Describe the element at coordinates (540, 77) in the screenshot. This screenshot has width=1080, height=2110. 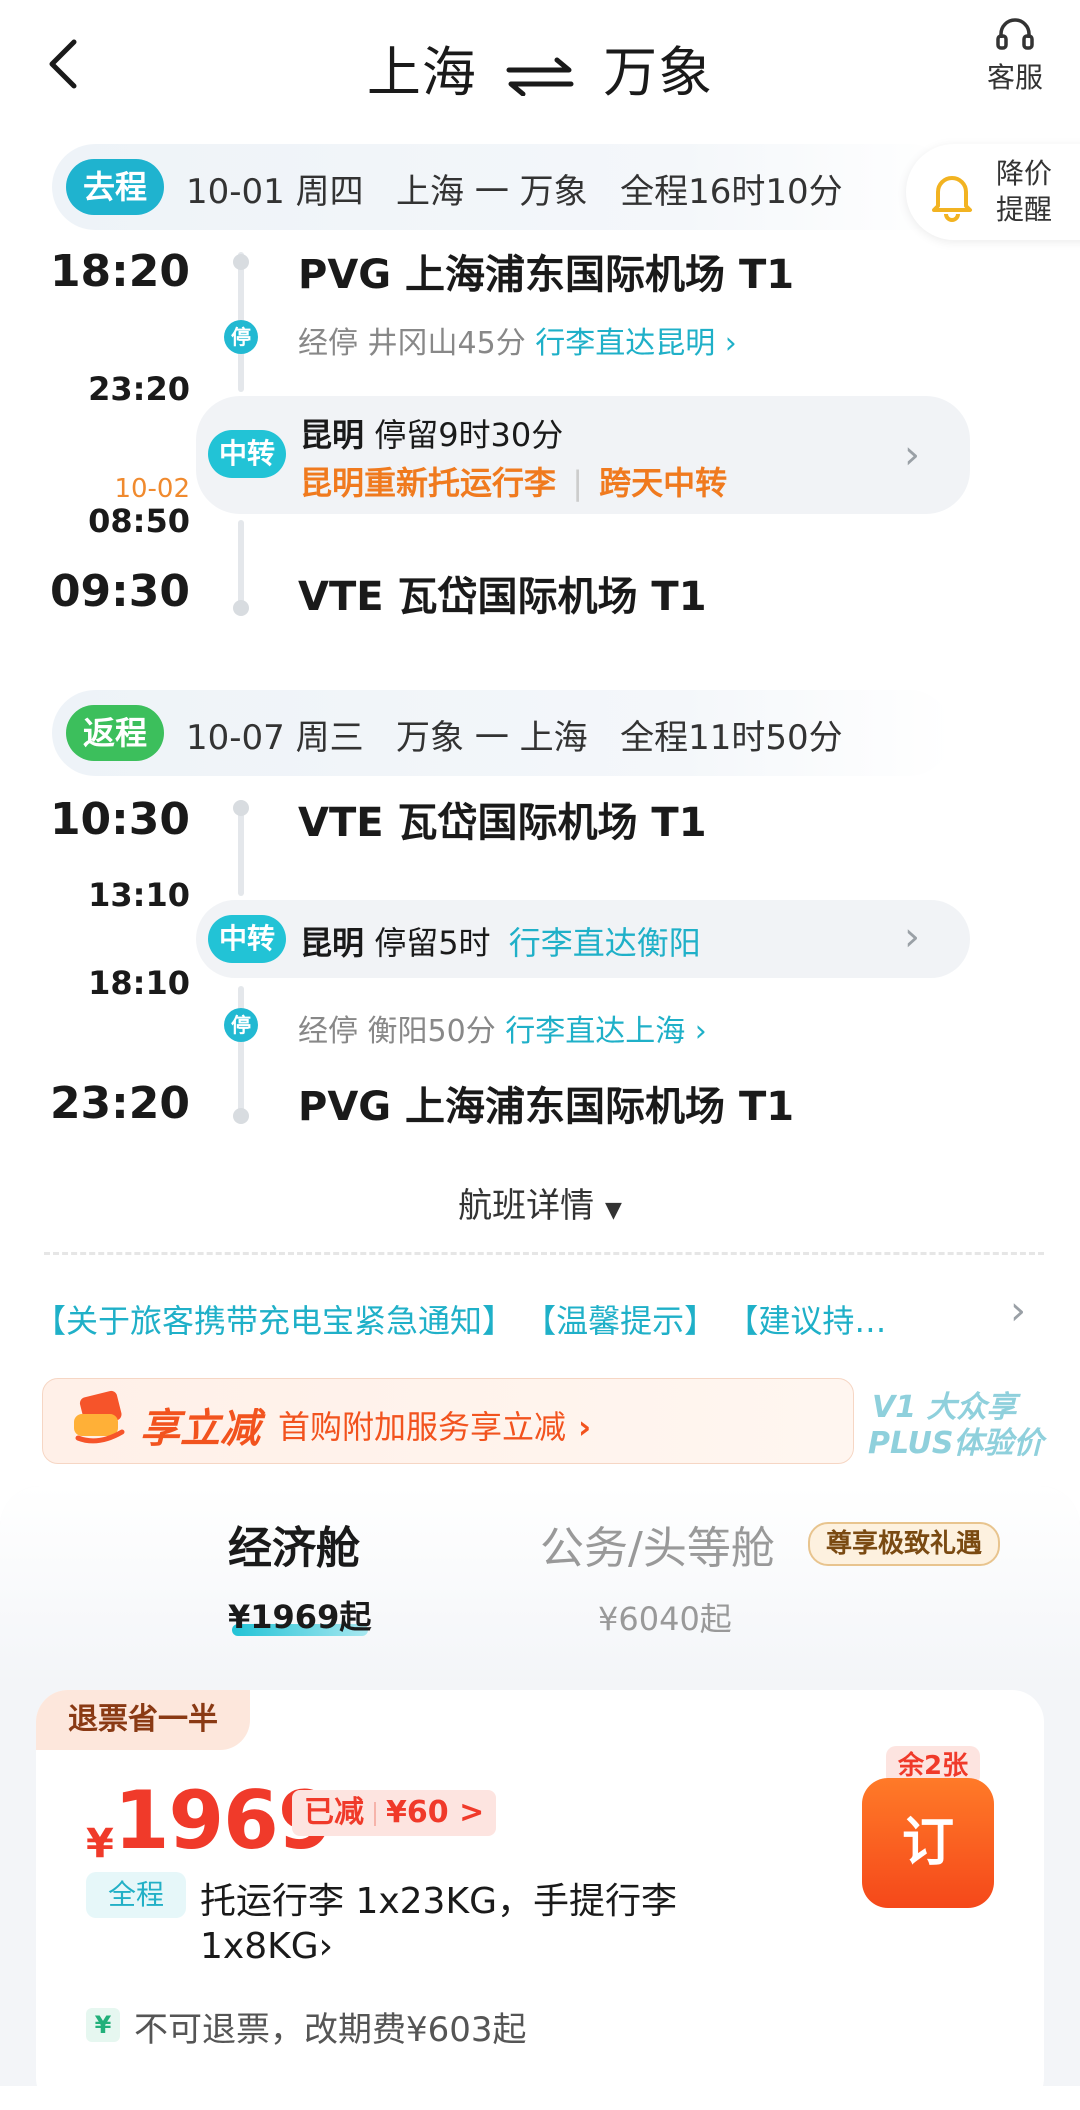
I see `round-trip-arrows-icon` at that location.